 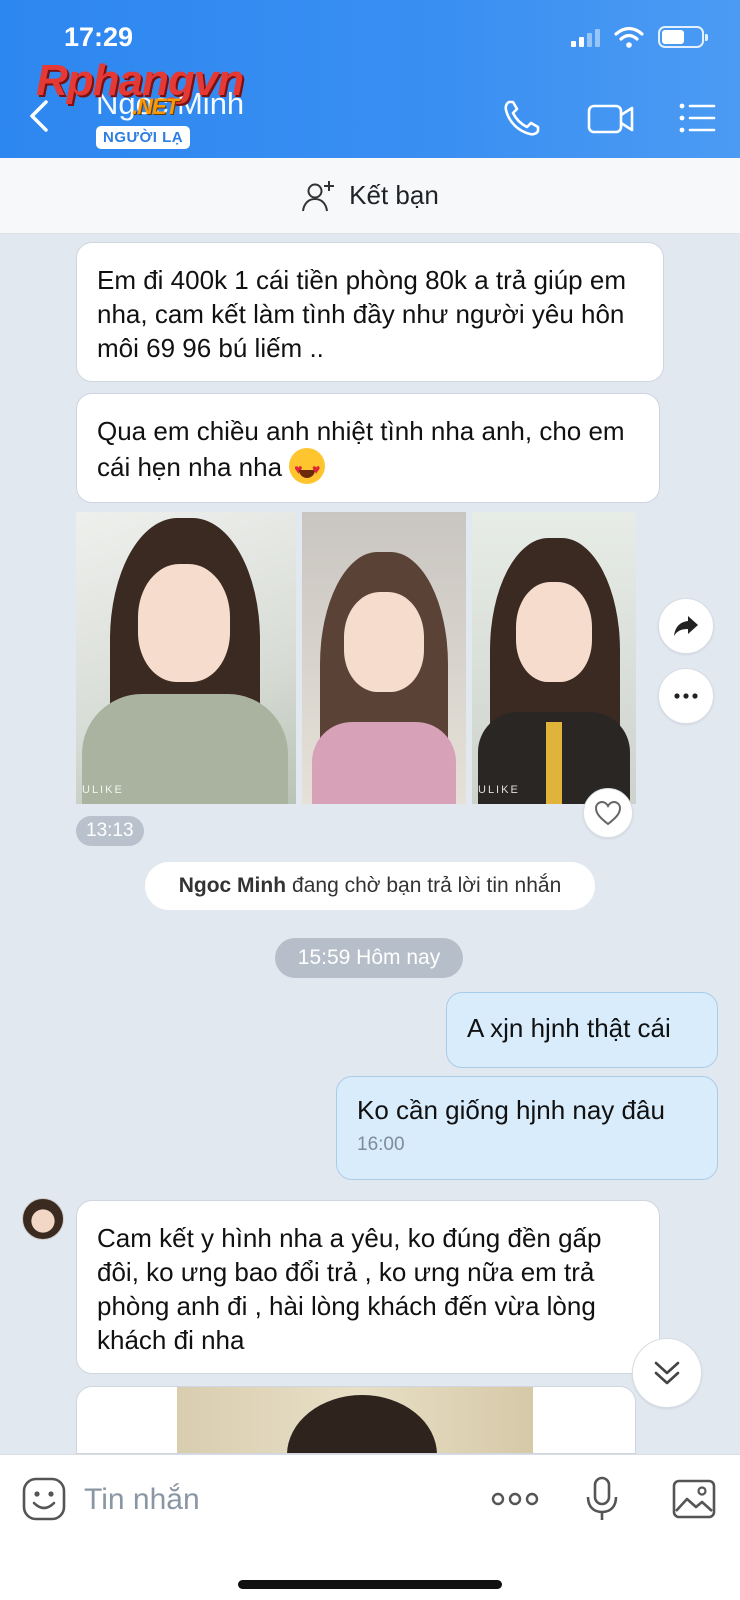 I want to click on like-button, so click(x=608, y=813).